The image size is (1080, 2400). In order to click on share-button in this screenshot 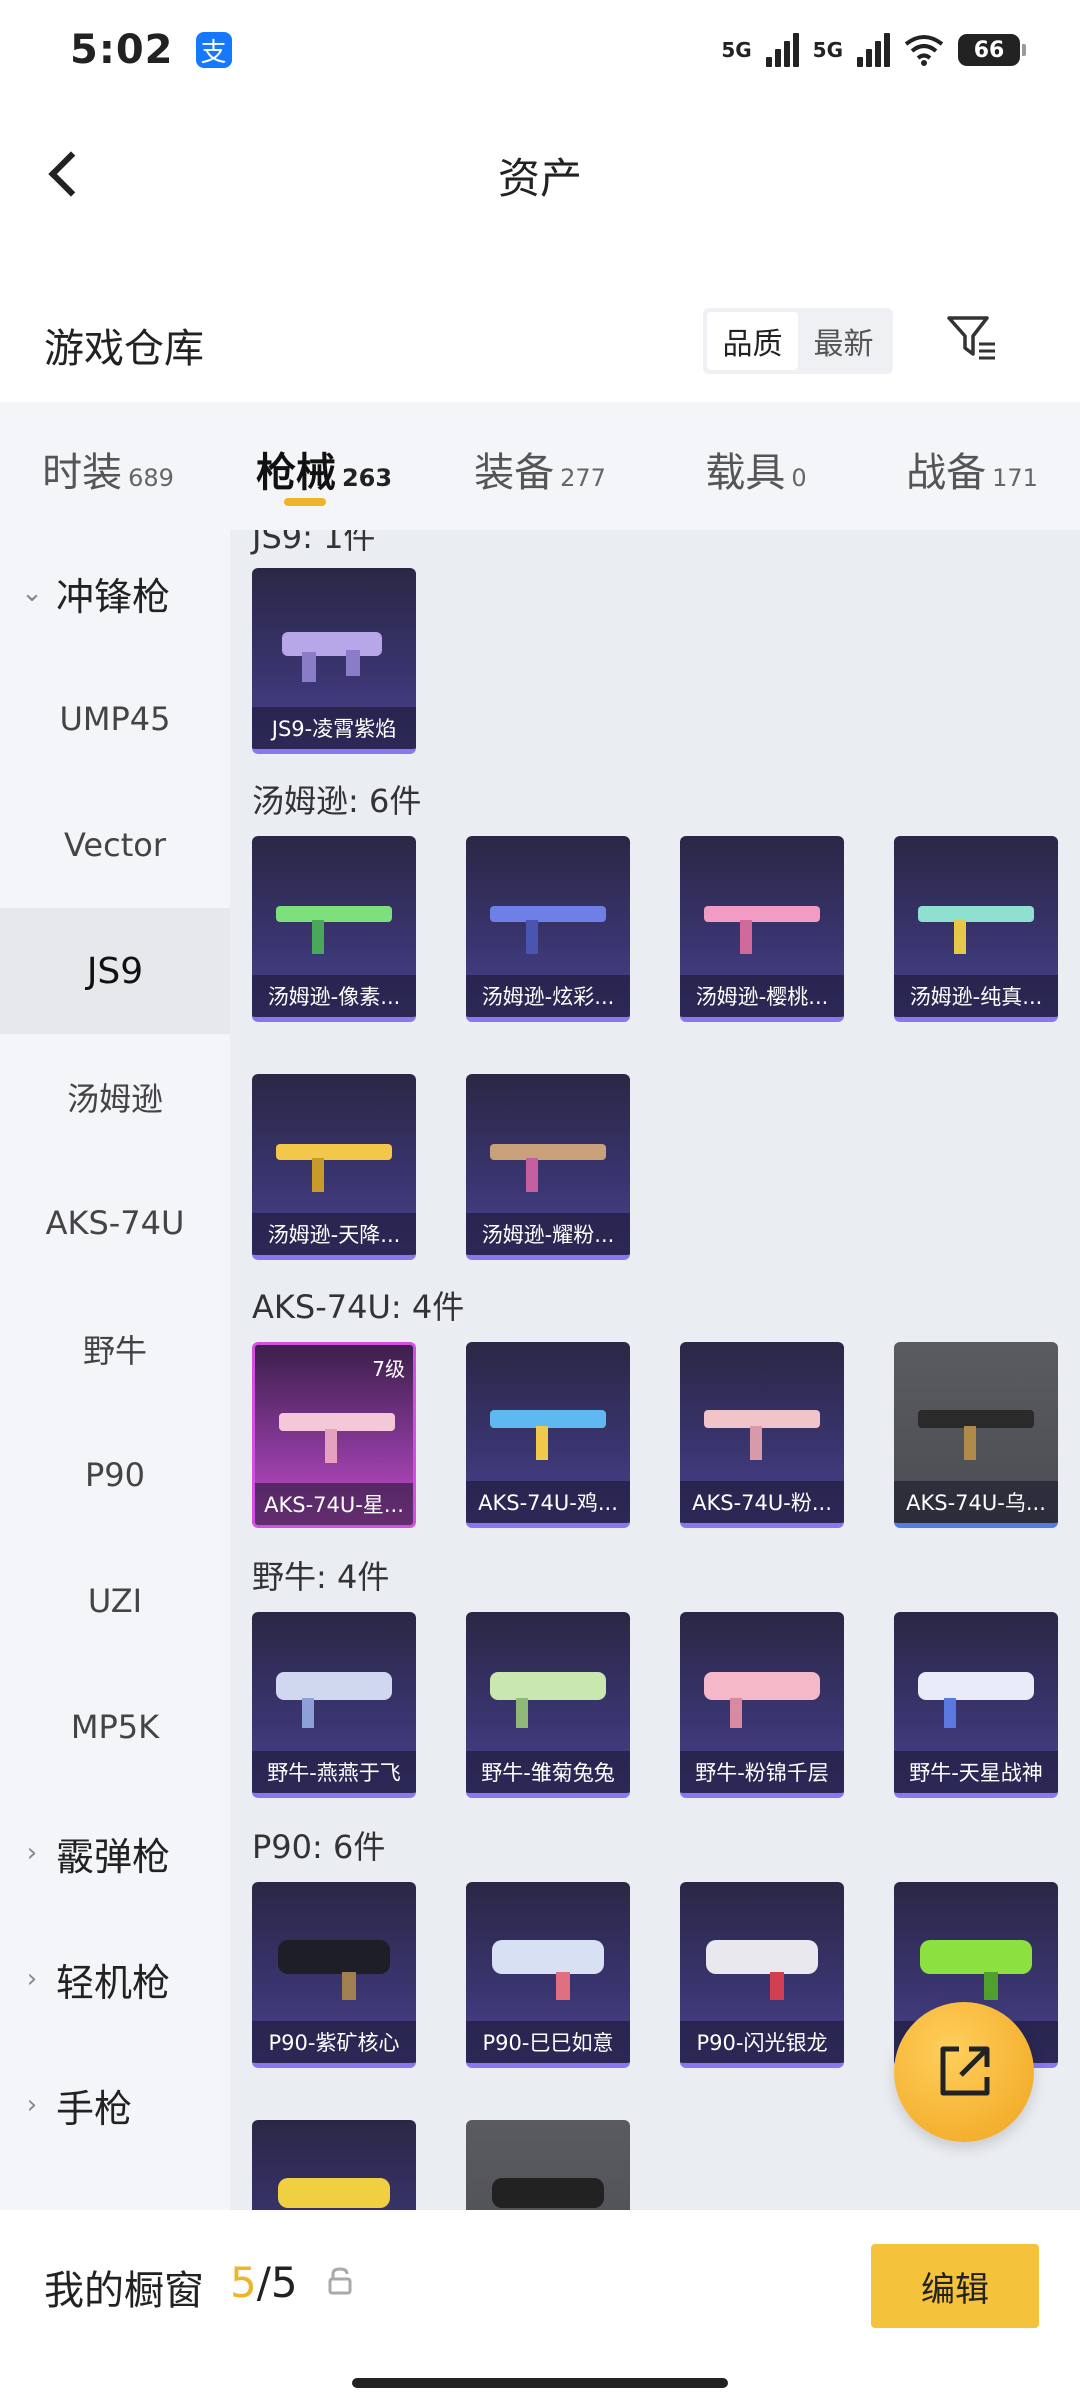, I will do `click(964, 2072)`.